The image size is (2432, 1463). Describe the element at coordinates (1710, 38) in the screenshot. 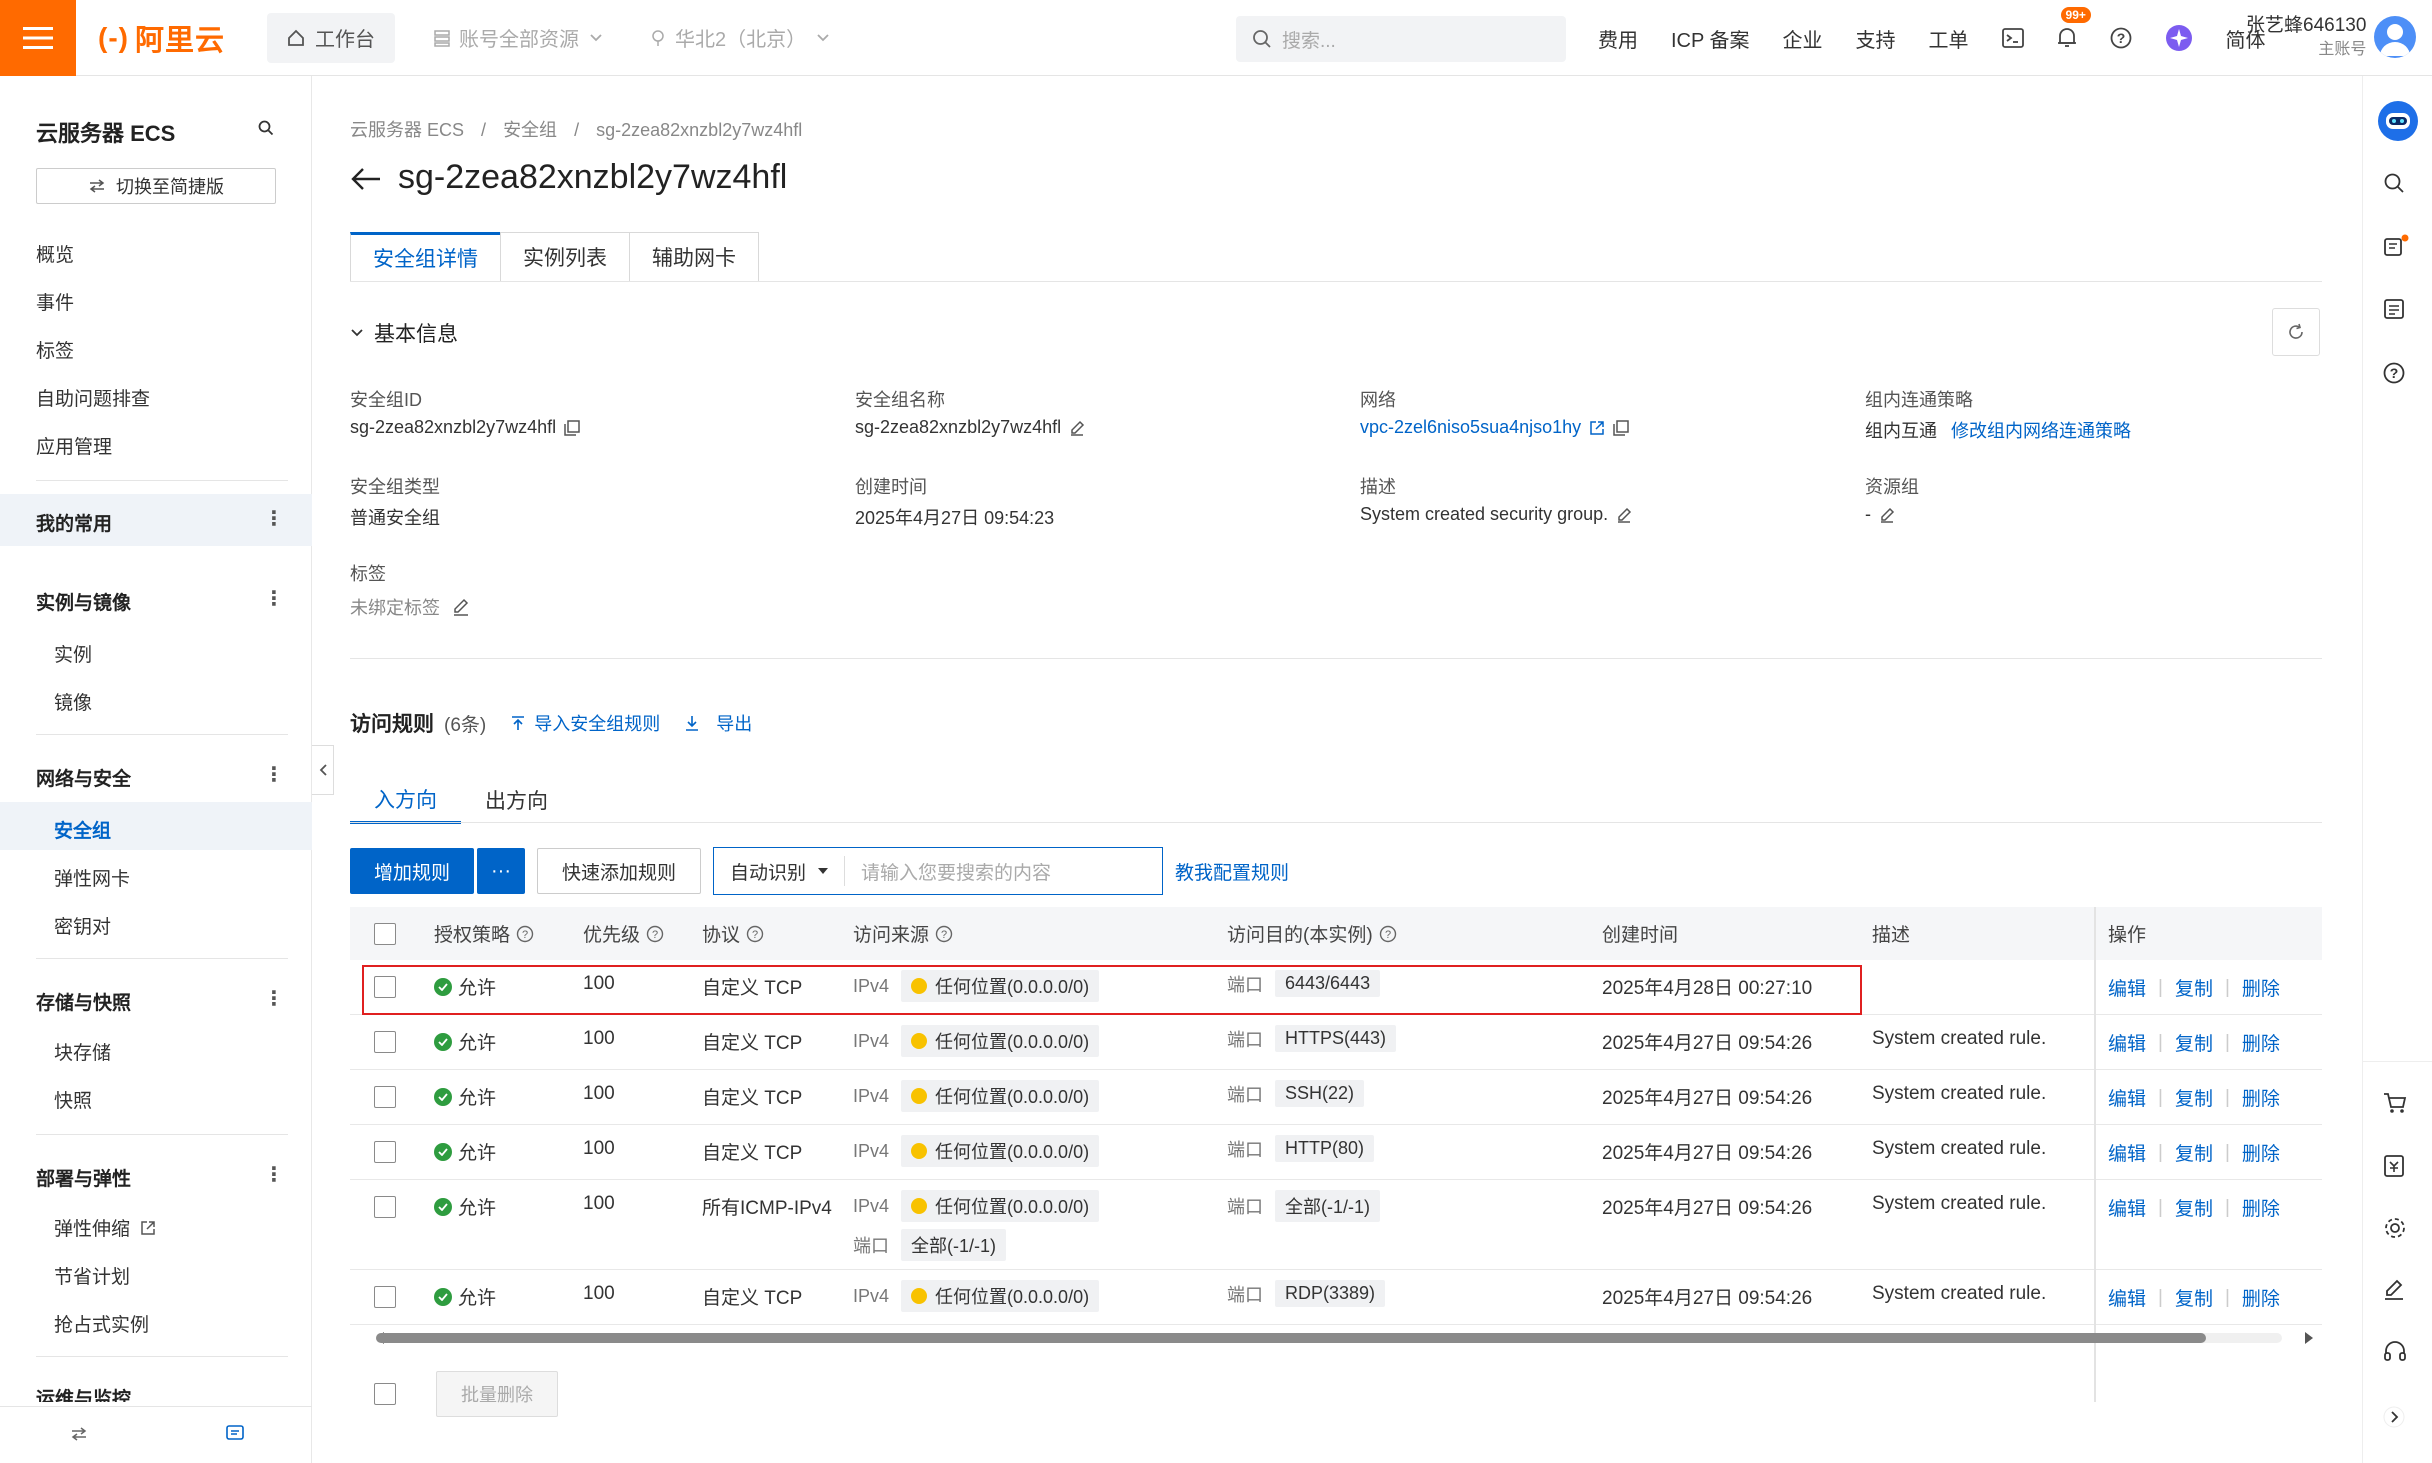

I see `nav-icp: ICP 备案` at that location.